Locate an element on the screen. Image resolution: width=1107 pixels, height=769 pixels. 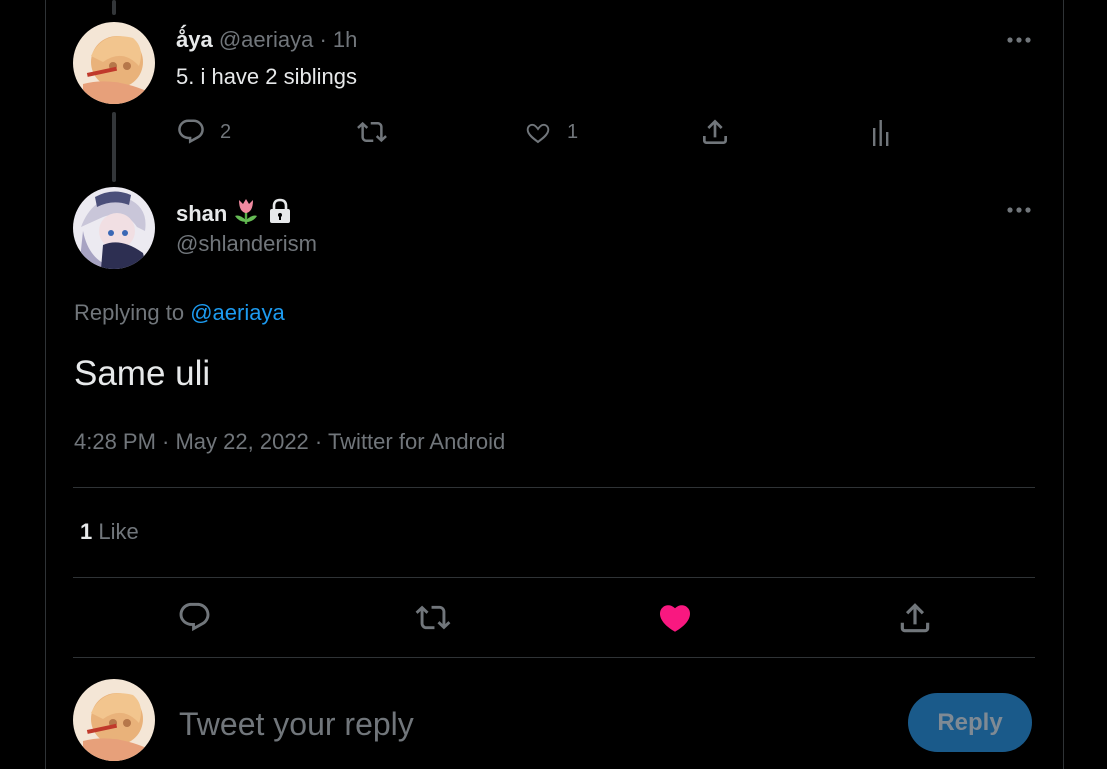
parent-author-handle: @aeriaya is located at coordinates (266, 39).